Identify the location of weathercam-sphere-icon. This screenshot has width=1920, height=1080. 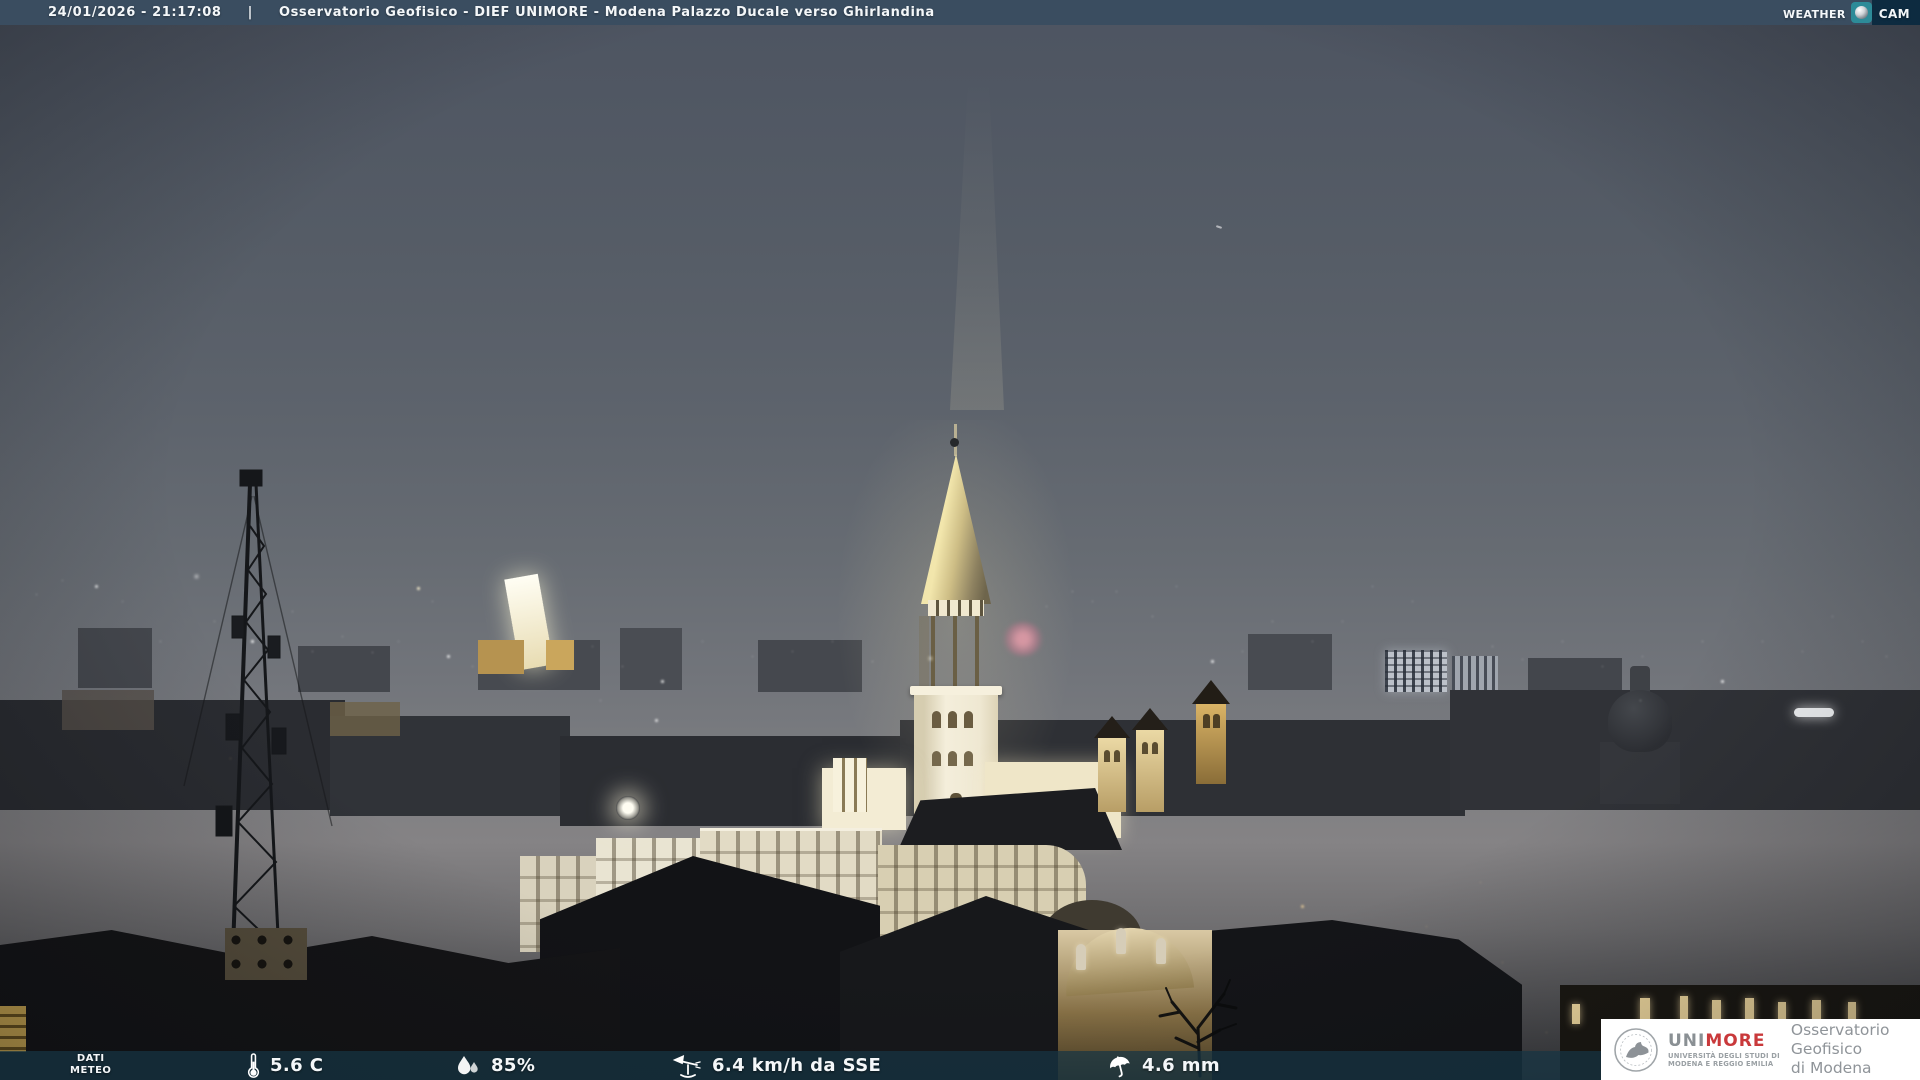
(1861, 12).